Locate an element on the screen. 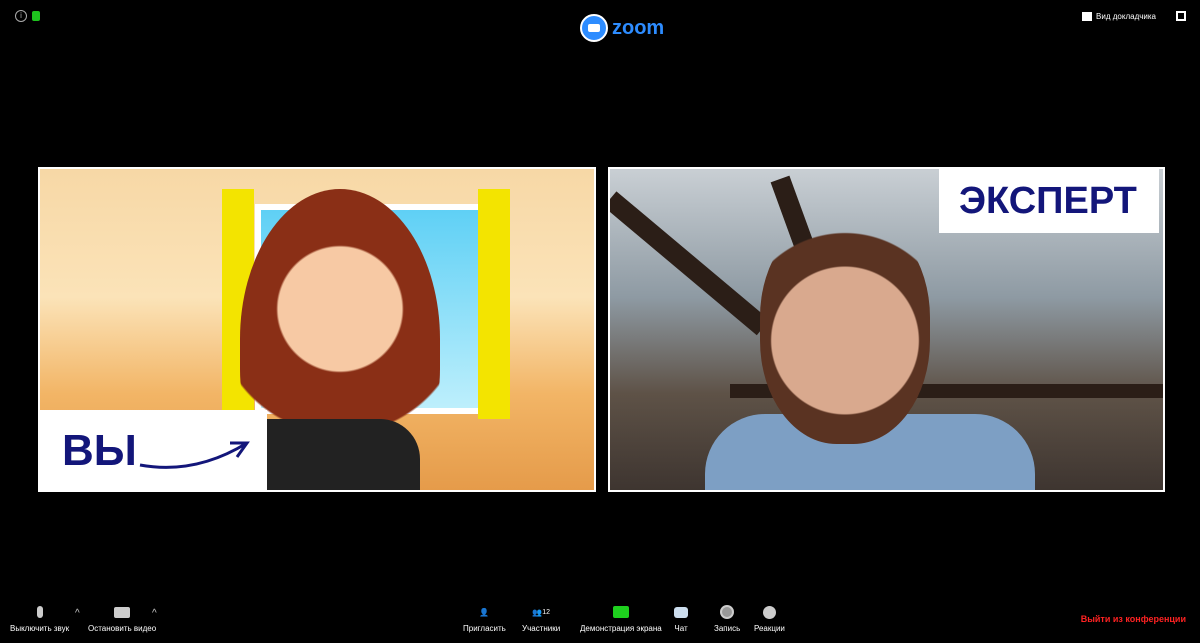 The width and height of the screenshot is (1200, 643). leave-meeting-button: Выйти из конференции is located at coordinates (1133, 619).